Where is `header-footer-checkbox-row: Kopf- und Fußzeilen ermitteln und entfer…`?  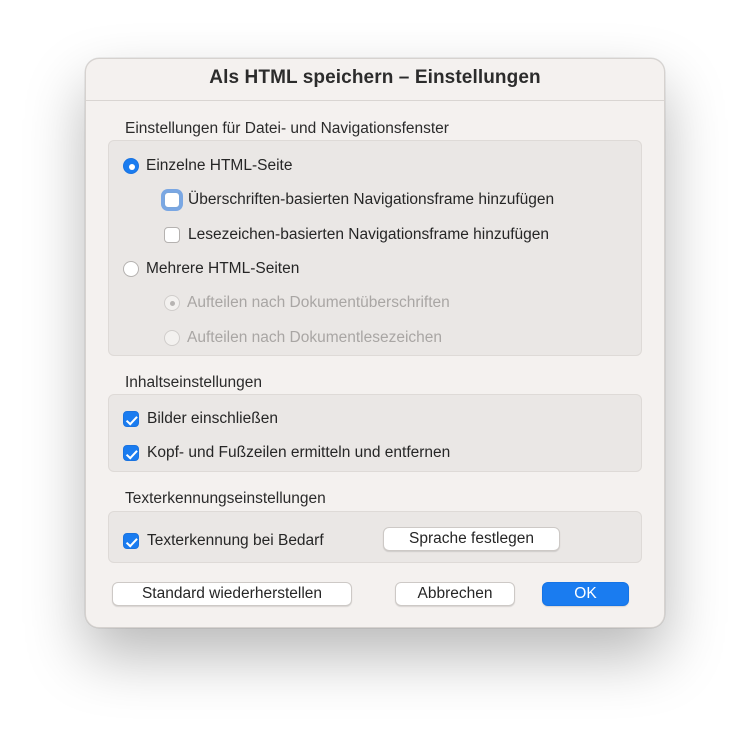 header-footer-checkbox-row: Kopf- und Fußzeilen ermitteln und entfer… is located at coordinates (286, 453).